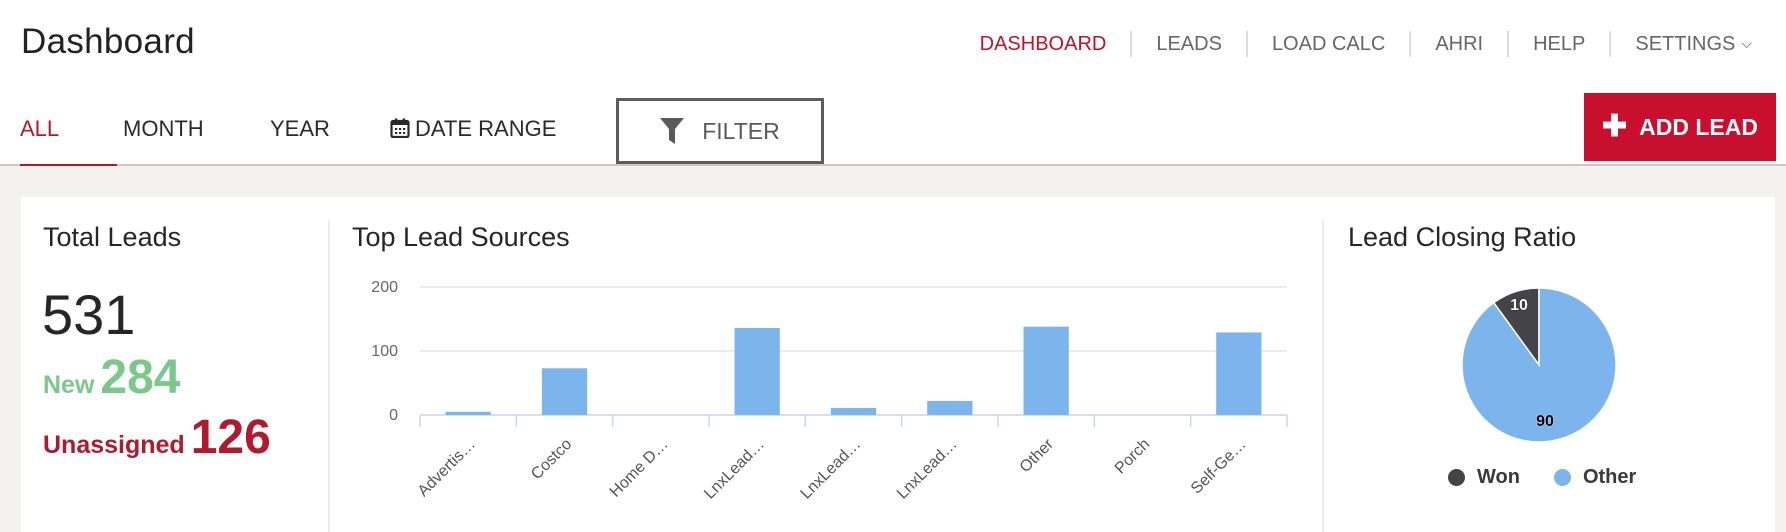  What do you see at coordinates (393, 415) in the screenshot?
I see `y-tick-label: 0` at bounding box center [393, 415].